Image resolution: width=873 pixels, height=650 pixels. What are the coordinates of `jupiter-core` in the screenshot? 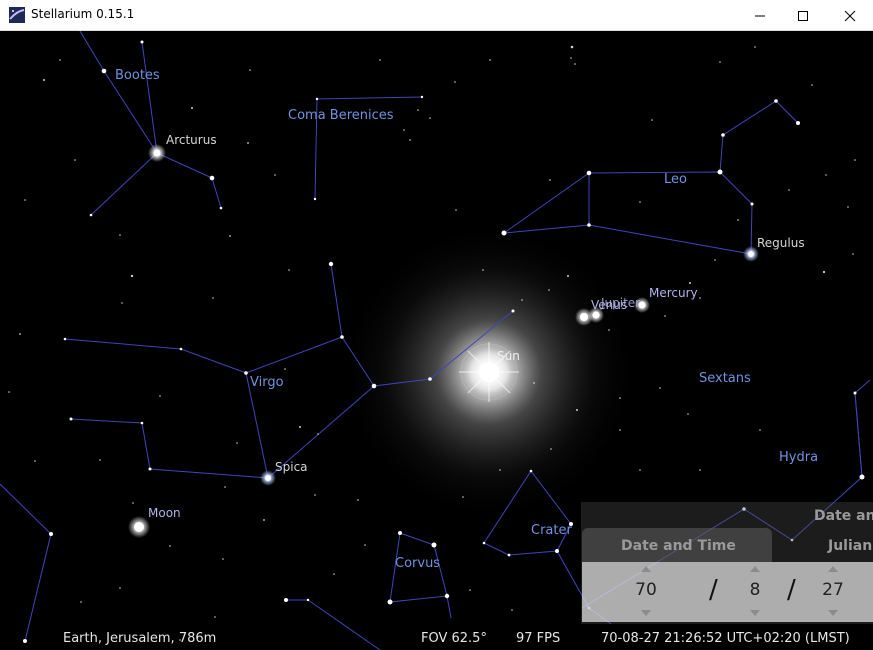 It's located at (596, 315).